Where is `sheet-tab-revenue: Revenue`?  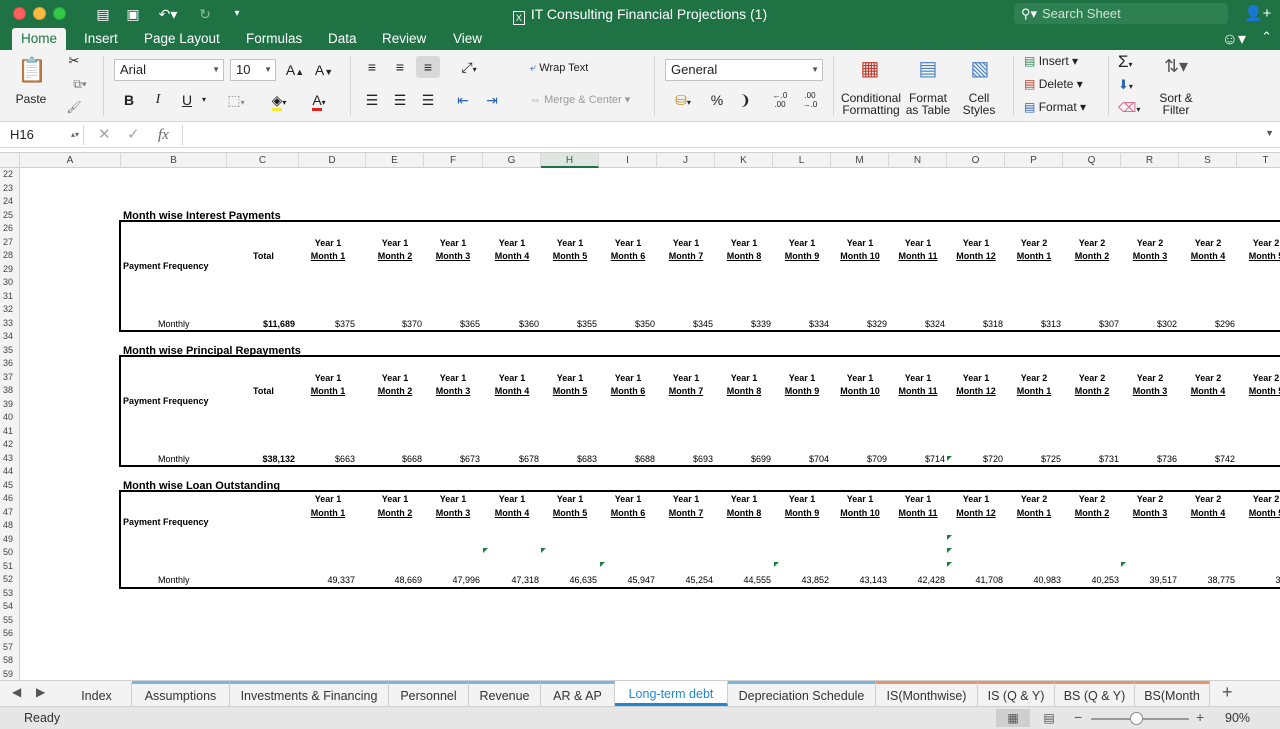
sheet-tab-revenue: Revenue is located at coordinates (505, 693).